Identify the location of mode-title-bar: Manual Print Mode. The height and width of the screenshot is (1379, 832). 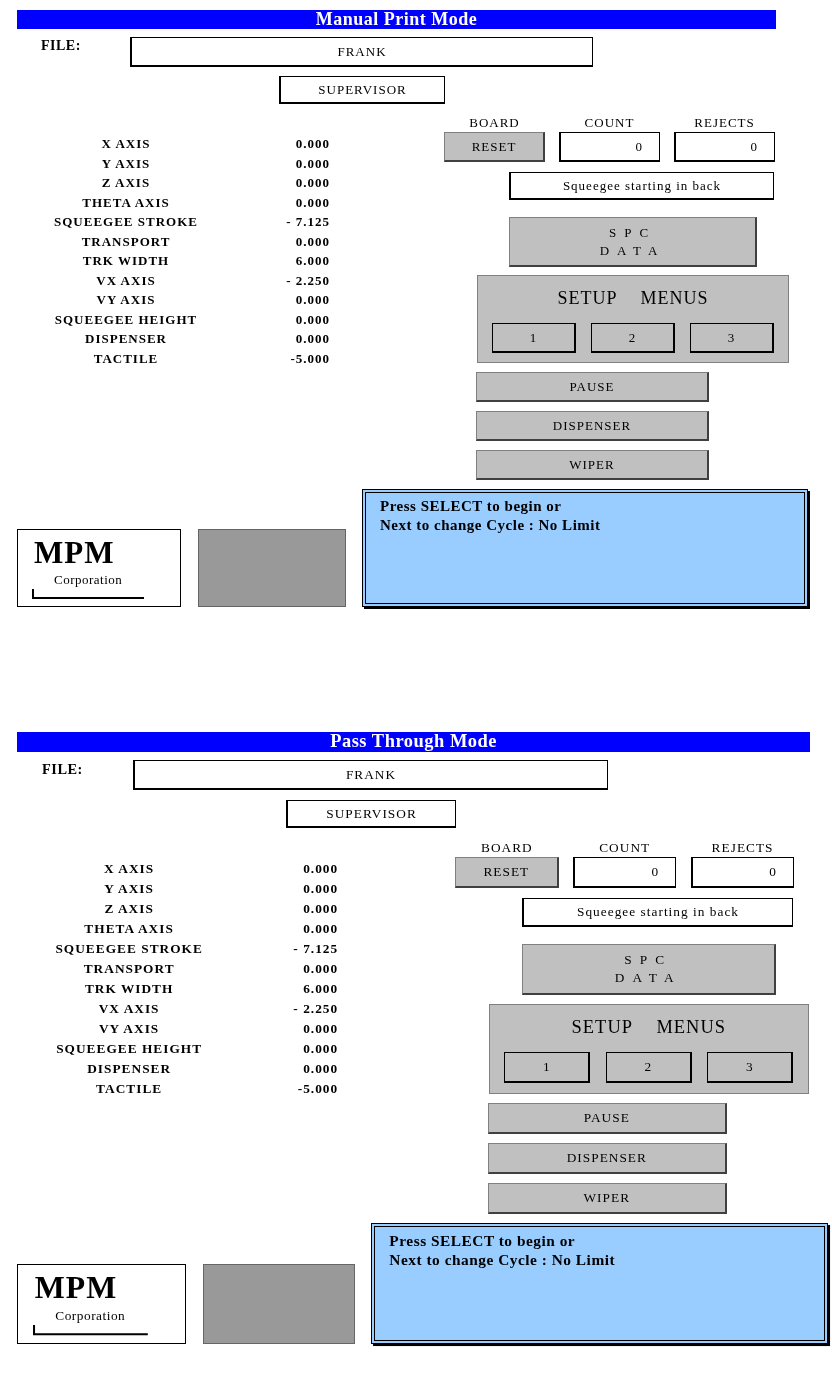
(396, 19).